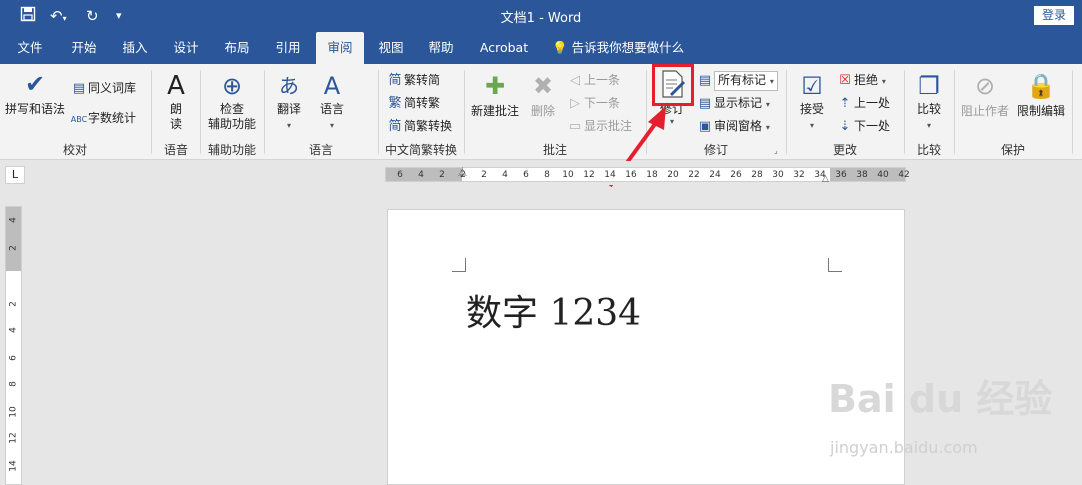 The height and width of the screenshot is (485, 1082). Describe the element at coordinates (835, 265) in the screenshot. I see `crop-mark-right` at that location.